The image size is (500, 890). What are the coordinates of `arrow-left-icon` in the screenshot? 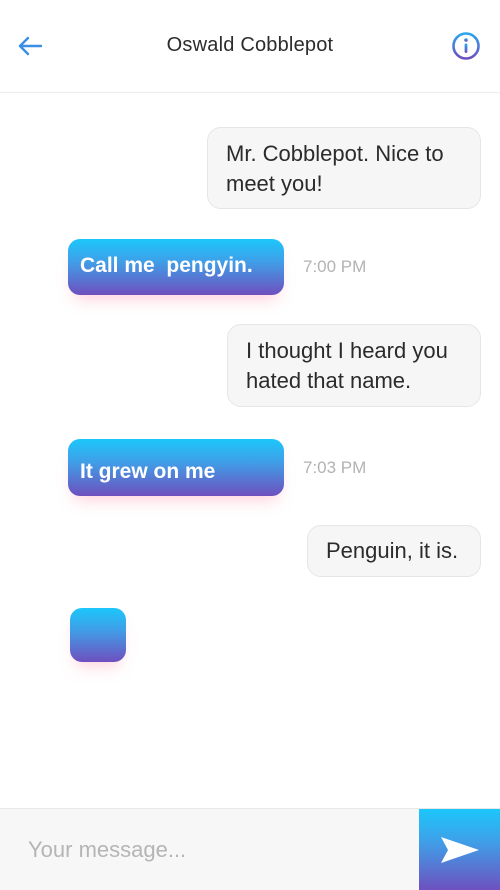 It's located at (30, 46).